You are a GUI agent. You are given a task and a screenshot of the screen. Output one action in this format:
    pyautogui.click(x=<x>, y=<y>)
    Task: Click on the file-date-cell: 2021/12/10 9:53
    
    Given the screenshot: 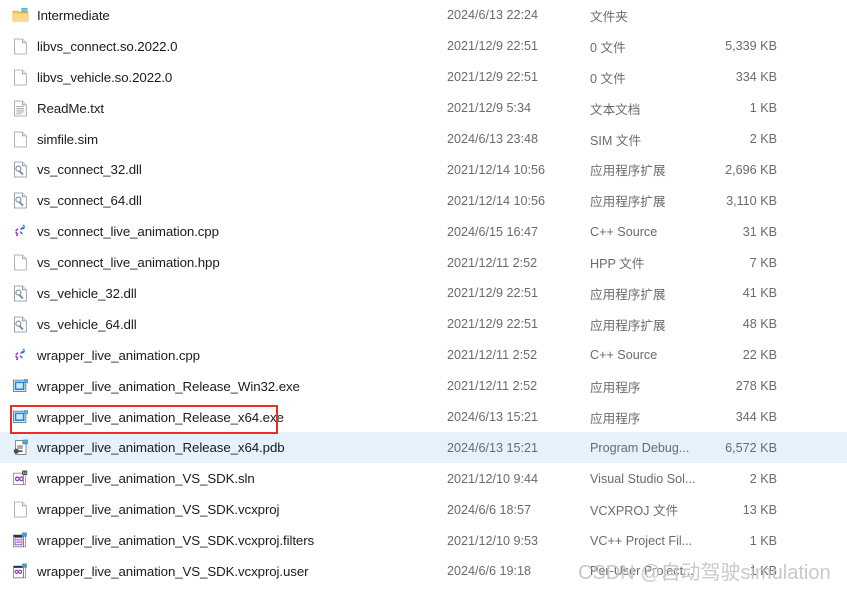 What is the action you would take?
    pyautogui.click(x=493, y=540)
    